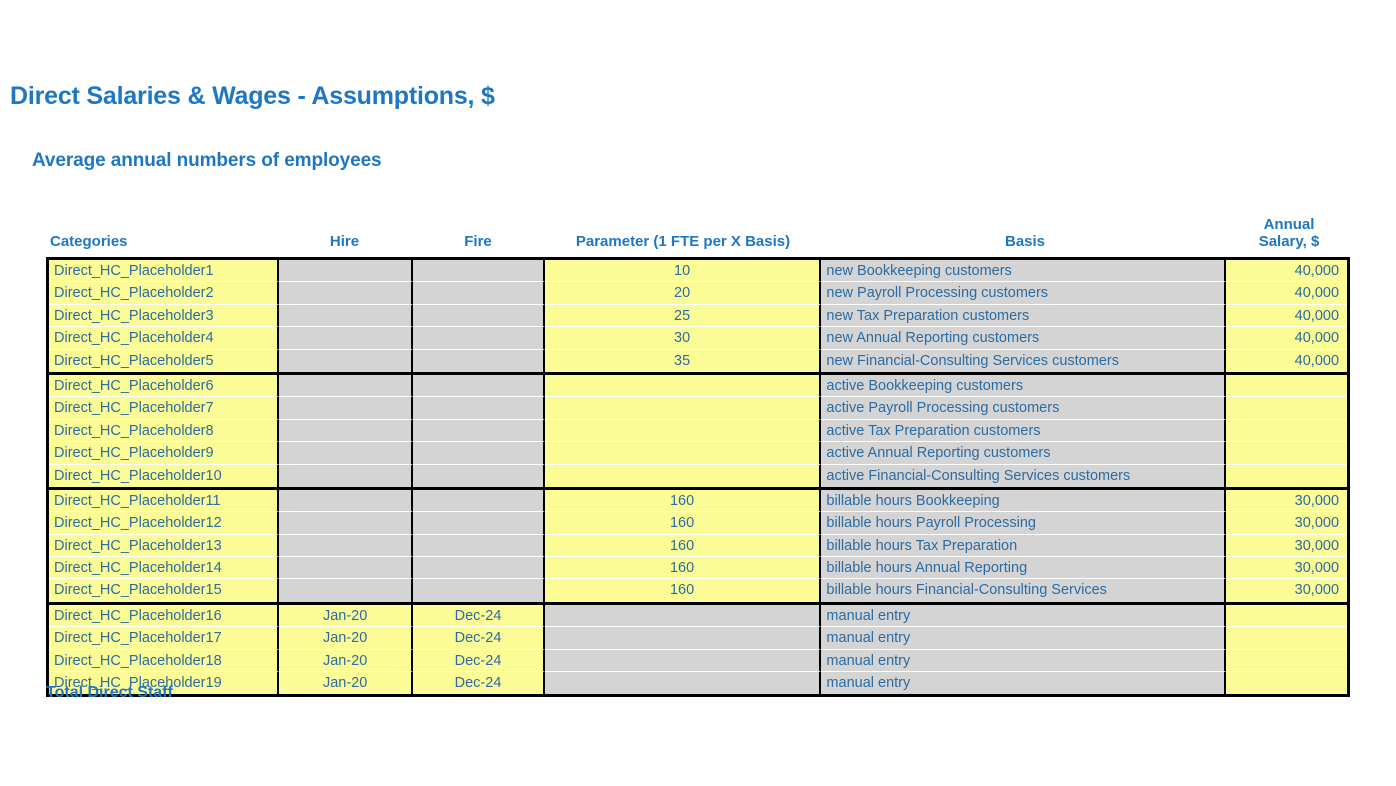 The image size is (1396, 786). I want to click on cell-category: Direct_HC_Placeholder7, so click(164, 408).